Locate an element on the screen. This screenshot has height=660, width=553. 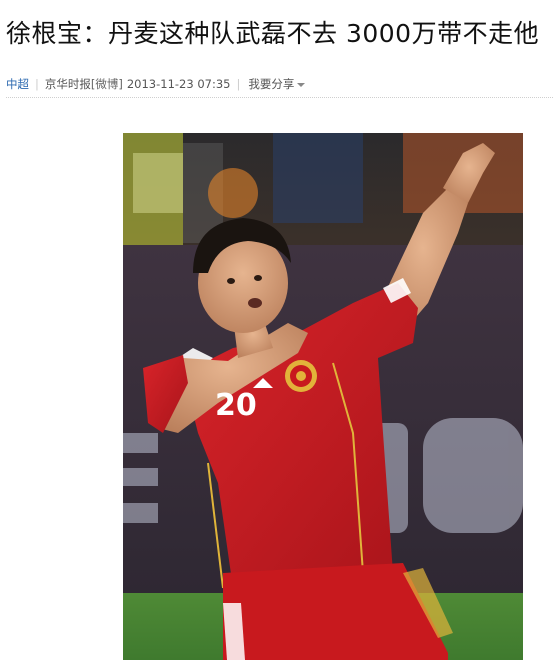
share-label: 我要分享 is located at coordinates (271, 84).